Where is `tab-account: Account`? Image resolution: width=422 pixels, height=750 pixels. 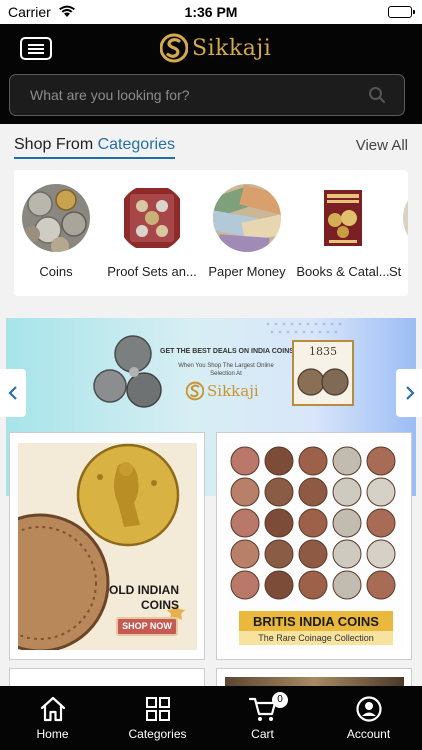 tab-account: Account is located at coordinates (368, 718).